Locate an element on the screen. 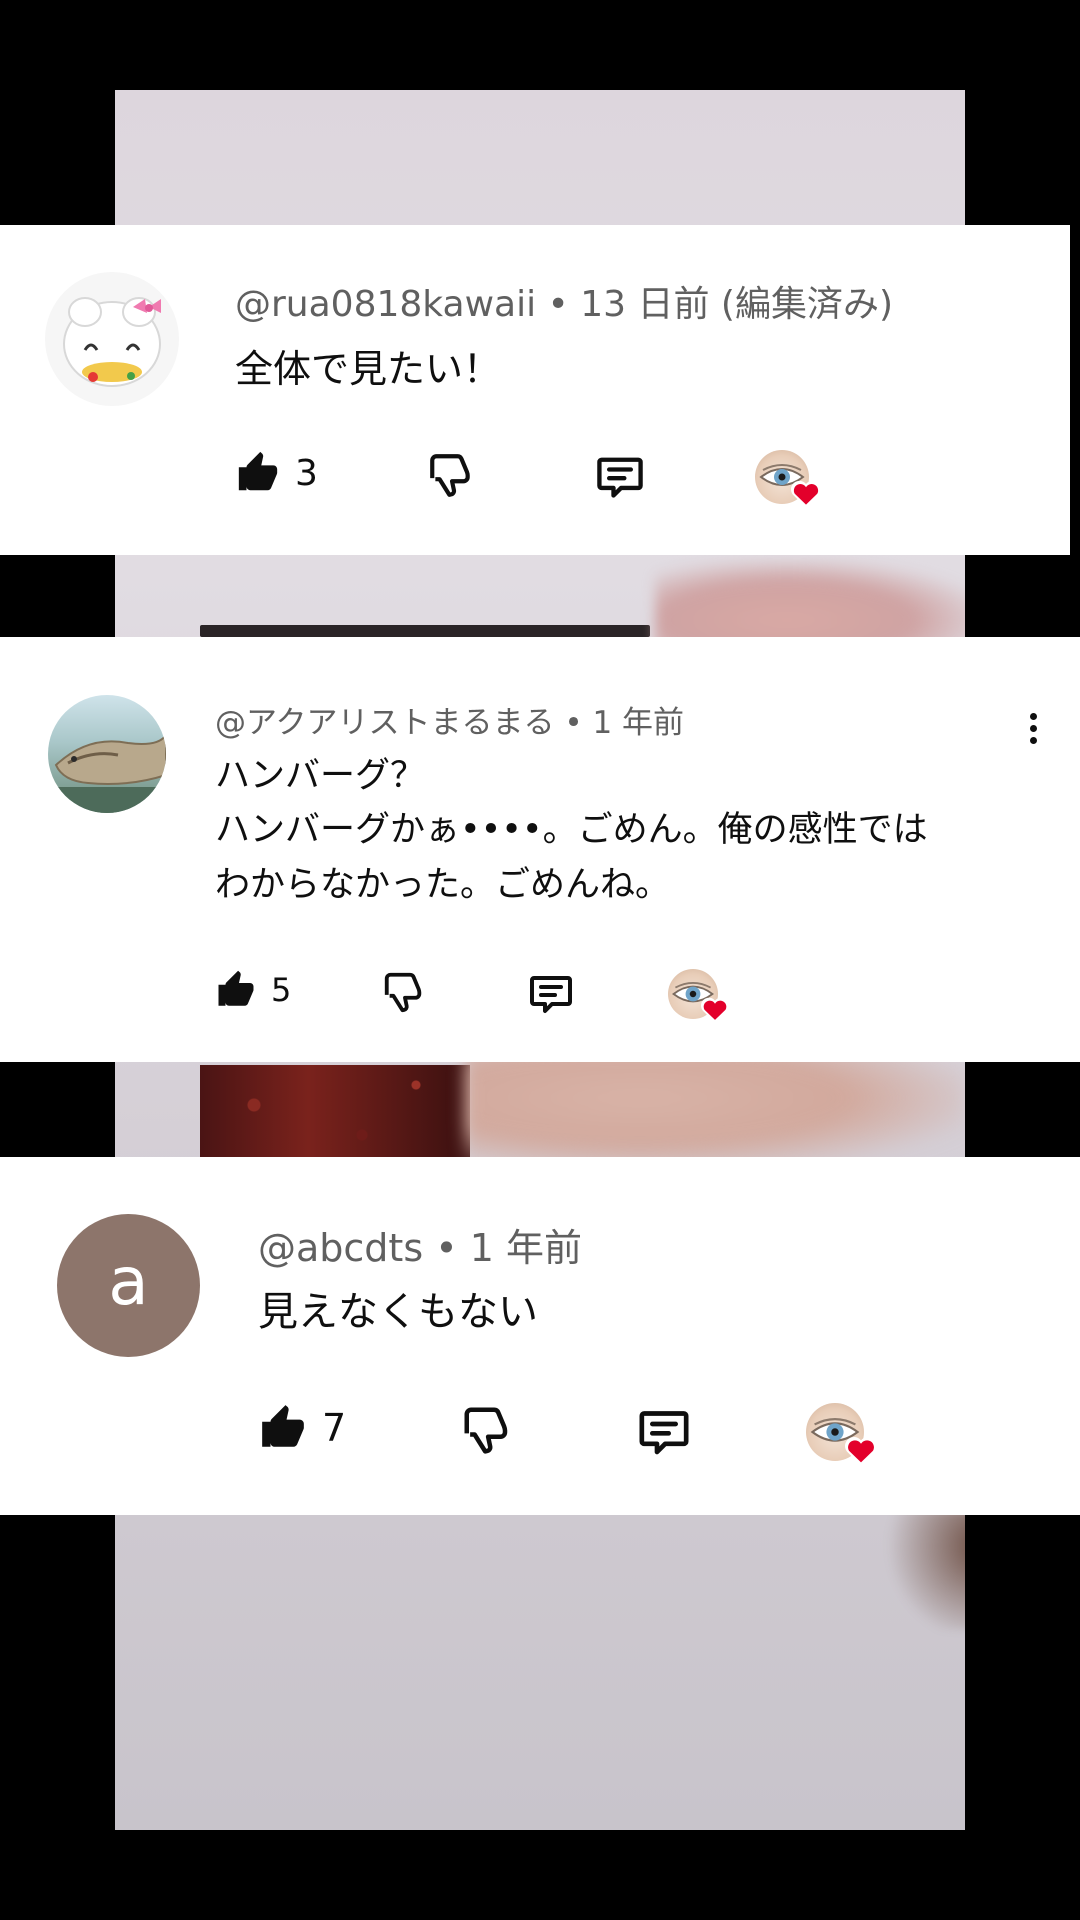 The width and height of the screenshot is (1080, 1920). comment-meta: @abcdts • 1 年前 is located at coordinates (420, 1244).